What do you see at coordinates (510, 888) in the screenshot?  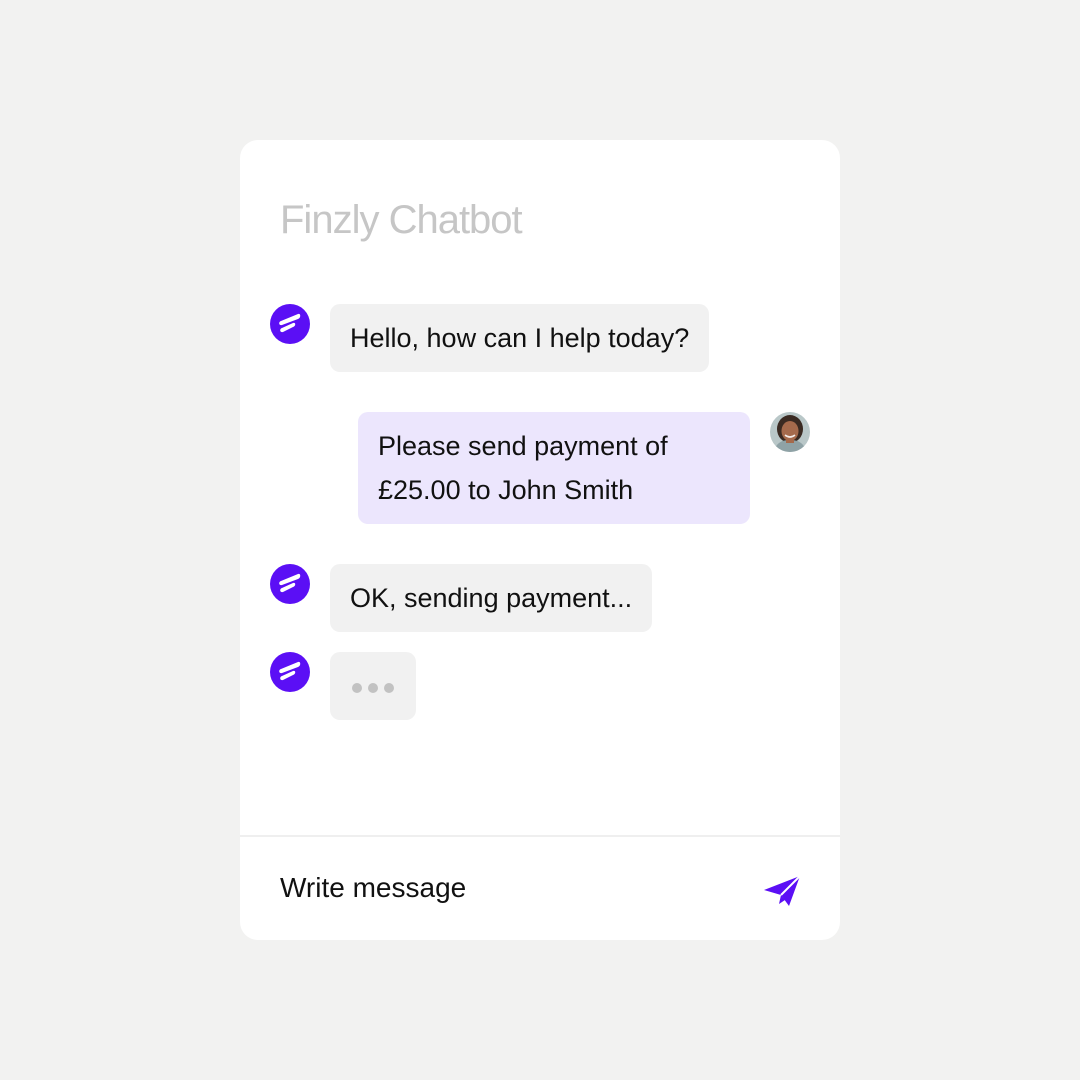 I see `message-input` at bounding box center [510, 888].